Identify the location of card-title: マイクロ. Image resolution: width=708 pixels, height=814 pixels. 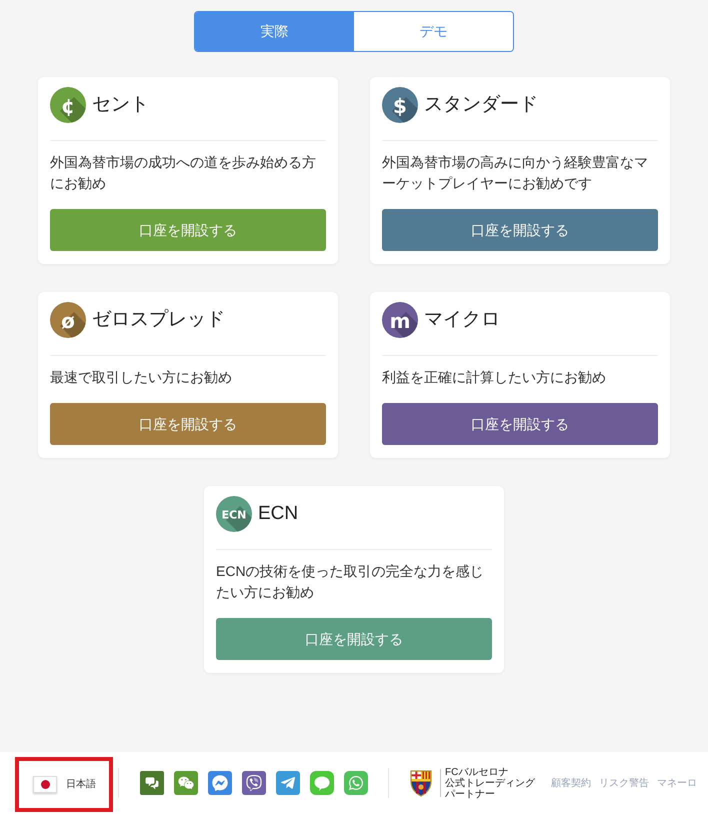
(462, 320).